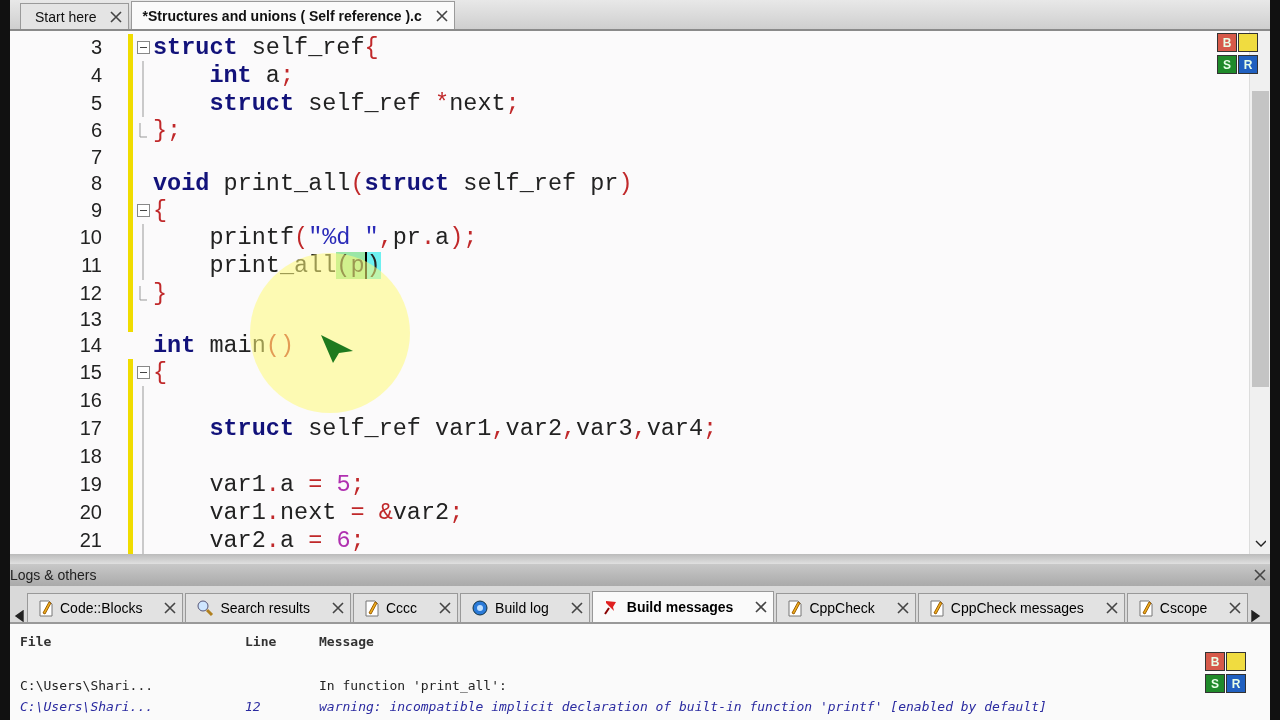 Image resolution: width=1280 pixels, height=720 pixels. Describe the element at coordinates (19, 616) in the screenshot. I see `scroll-left-icon` at that location.